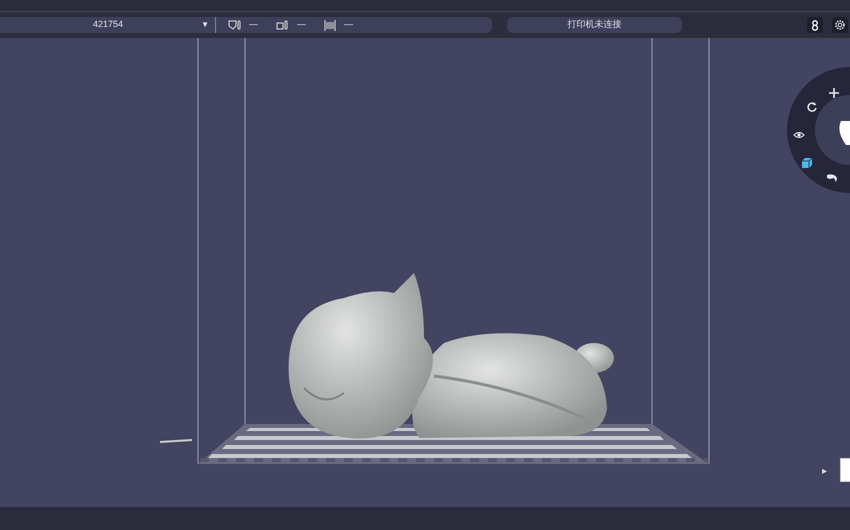 Image resolution: width=850 pixels, height=530 pixels. Describe the element at coordinates (812, 107) in the screenshot. I see `rotate-icon` at that location.